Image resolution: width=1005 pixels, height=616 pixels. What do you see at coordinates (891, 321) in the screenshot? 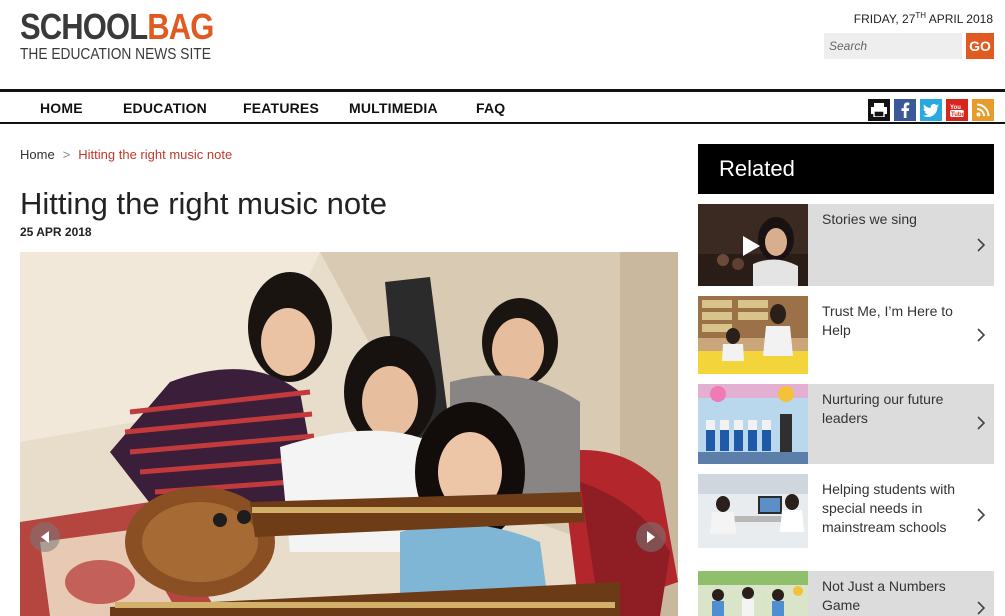
I see `related-item-title: Trust Me, I’m Here to Help` at bounding box center [891, 321].